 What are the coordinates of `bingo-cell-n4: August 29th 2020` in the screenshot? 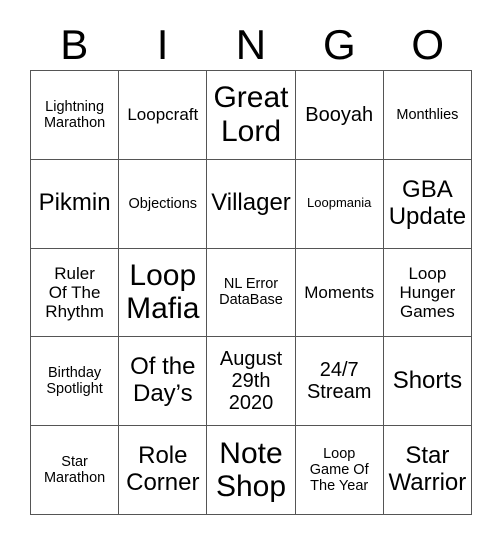 It's located at (251, 382).